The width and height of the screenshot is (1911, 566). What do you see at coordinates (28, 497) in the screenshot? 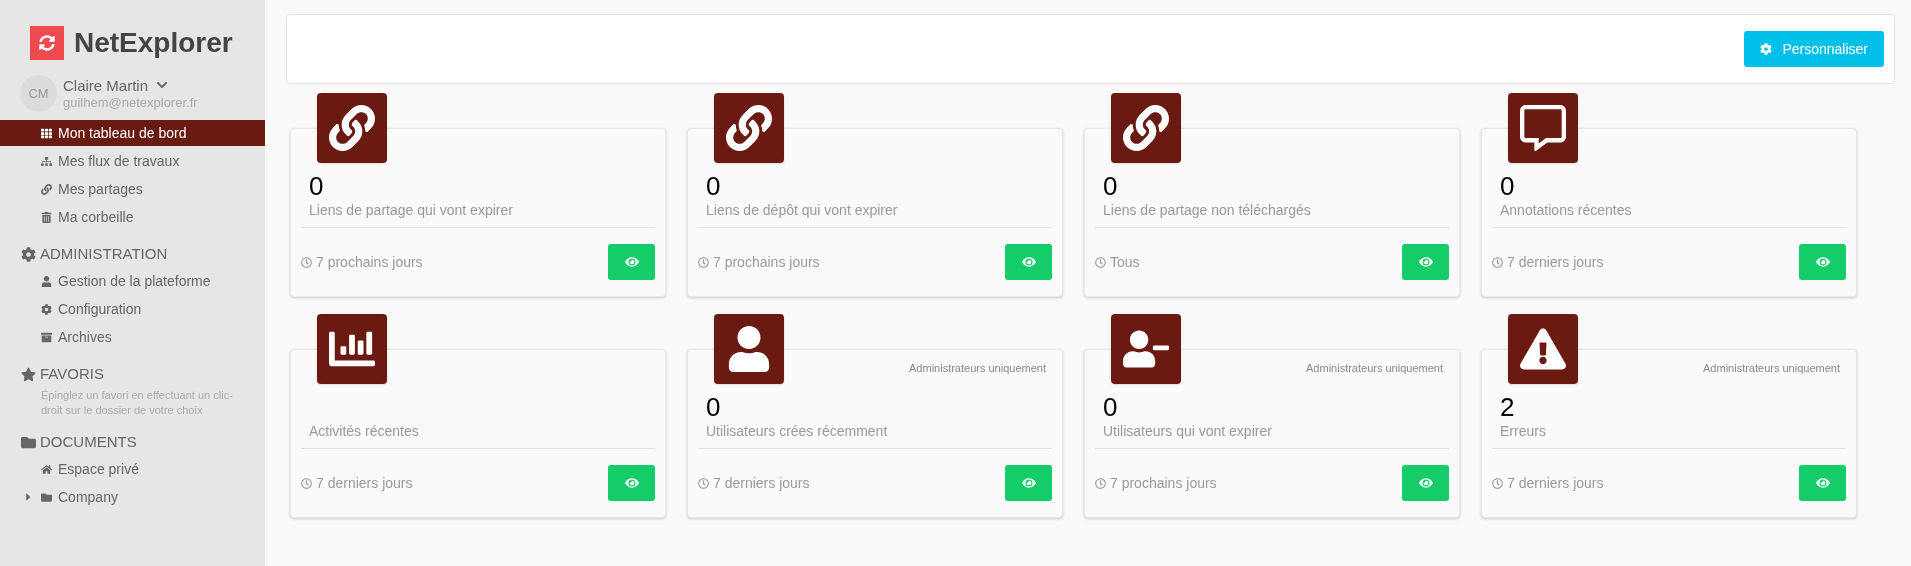
I see `caret-icon` at bounding box center [28, 497].